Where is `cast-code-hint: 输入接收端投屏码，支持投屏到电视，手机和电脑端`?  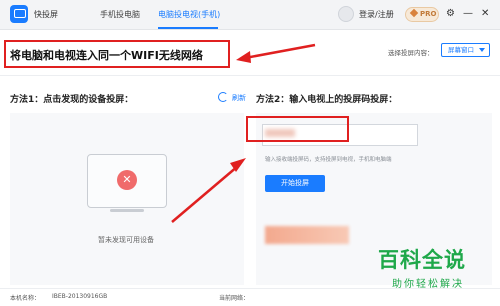 cast-code-hint: 输入接收端投屏码，支持投屏到电视，手机和电脑端 is located at coordinates (328, 160).